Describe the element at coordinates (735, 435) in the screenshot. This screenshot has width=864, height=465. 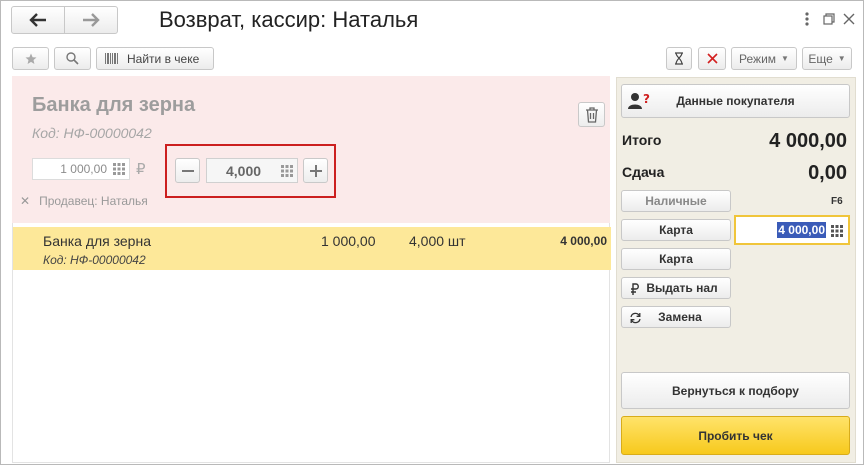
I see `print-receipt-button: Пробить чек` at that location.